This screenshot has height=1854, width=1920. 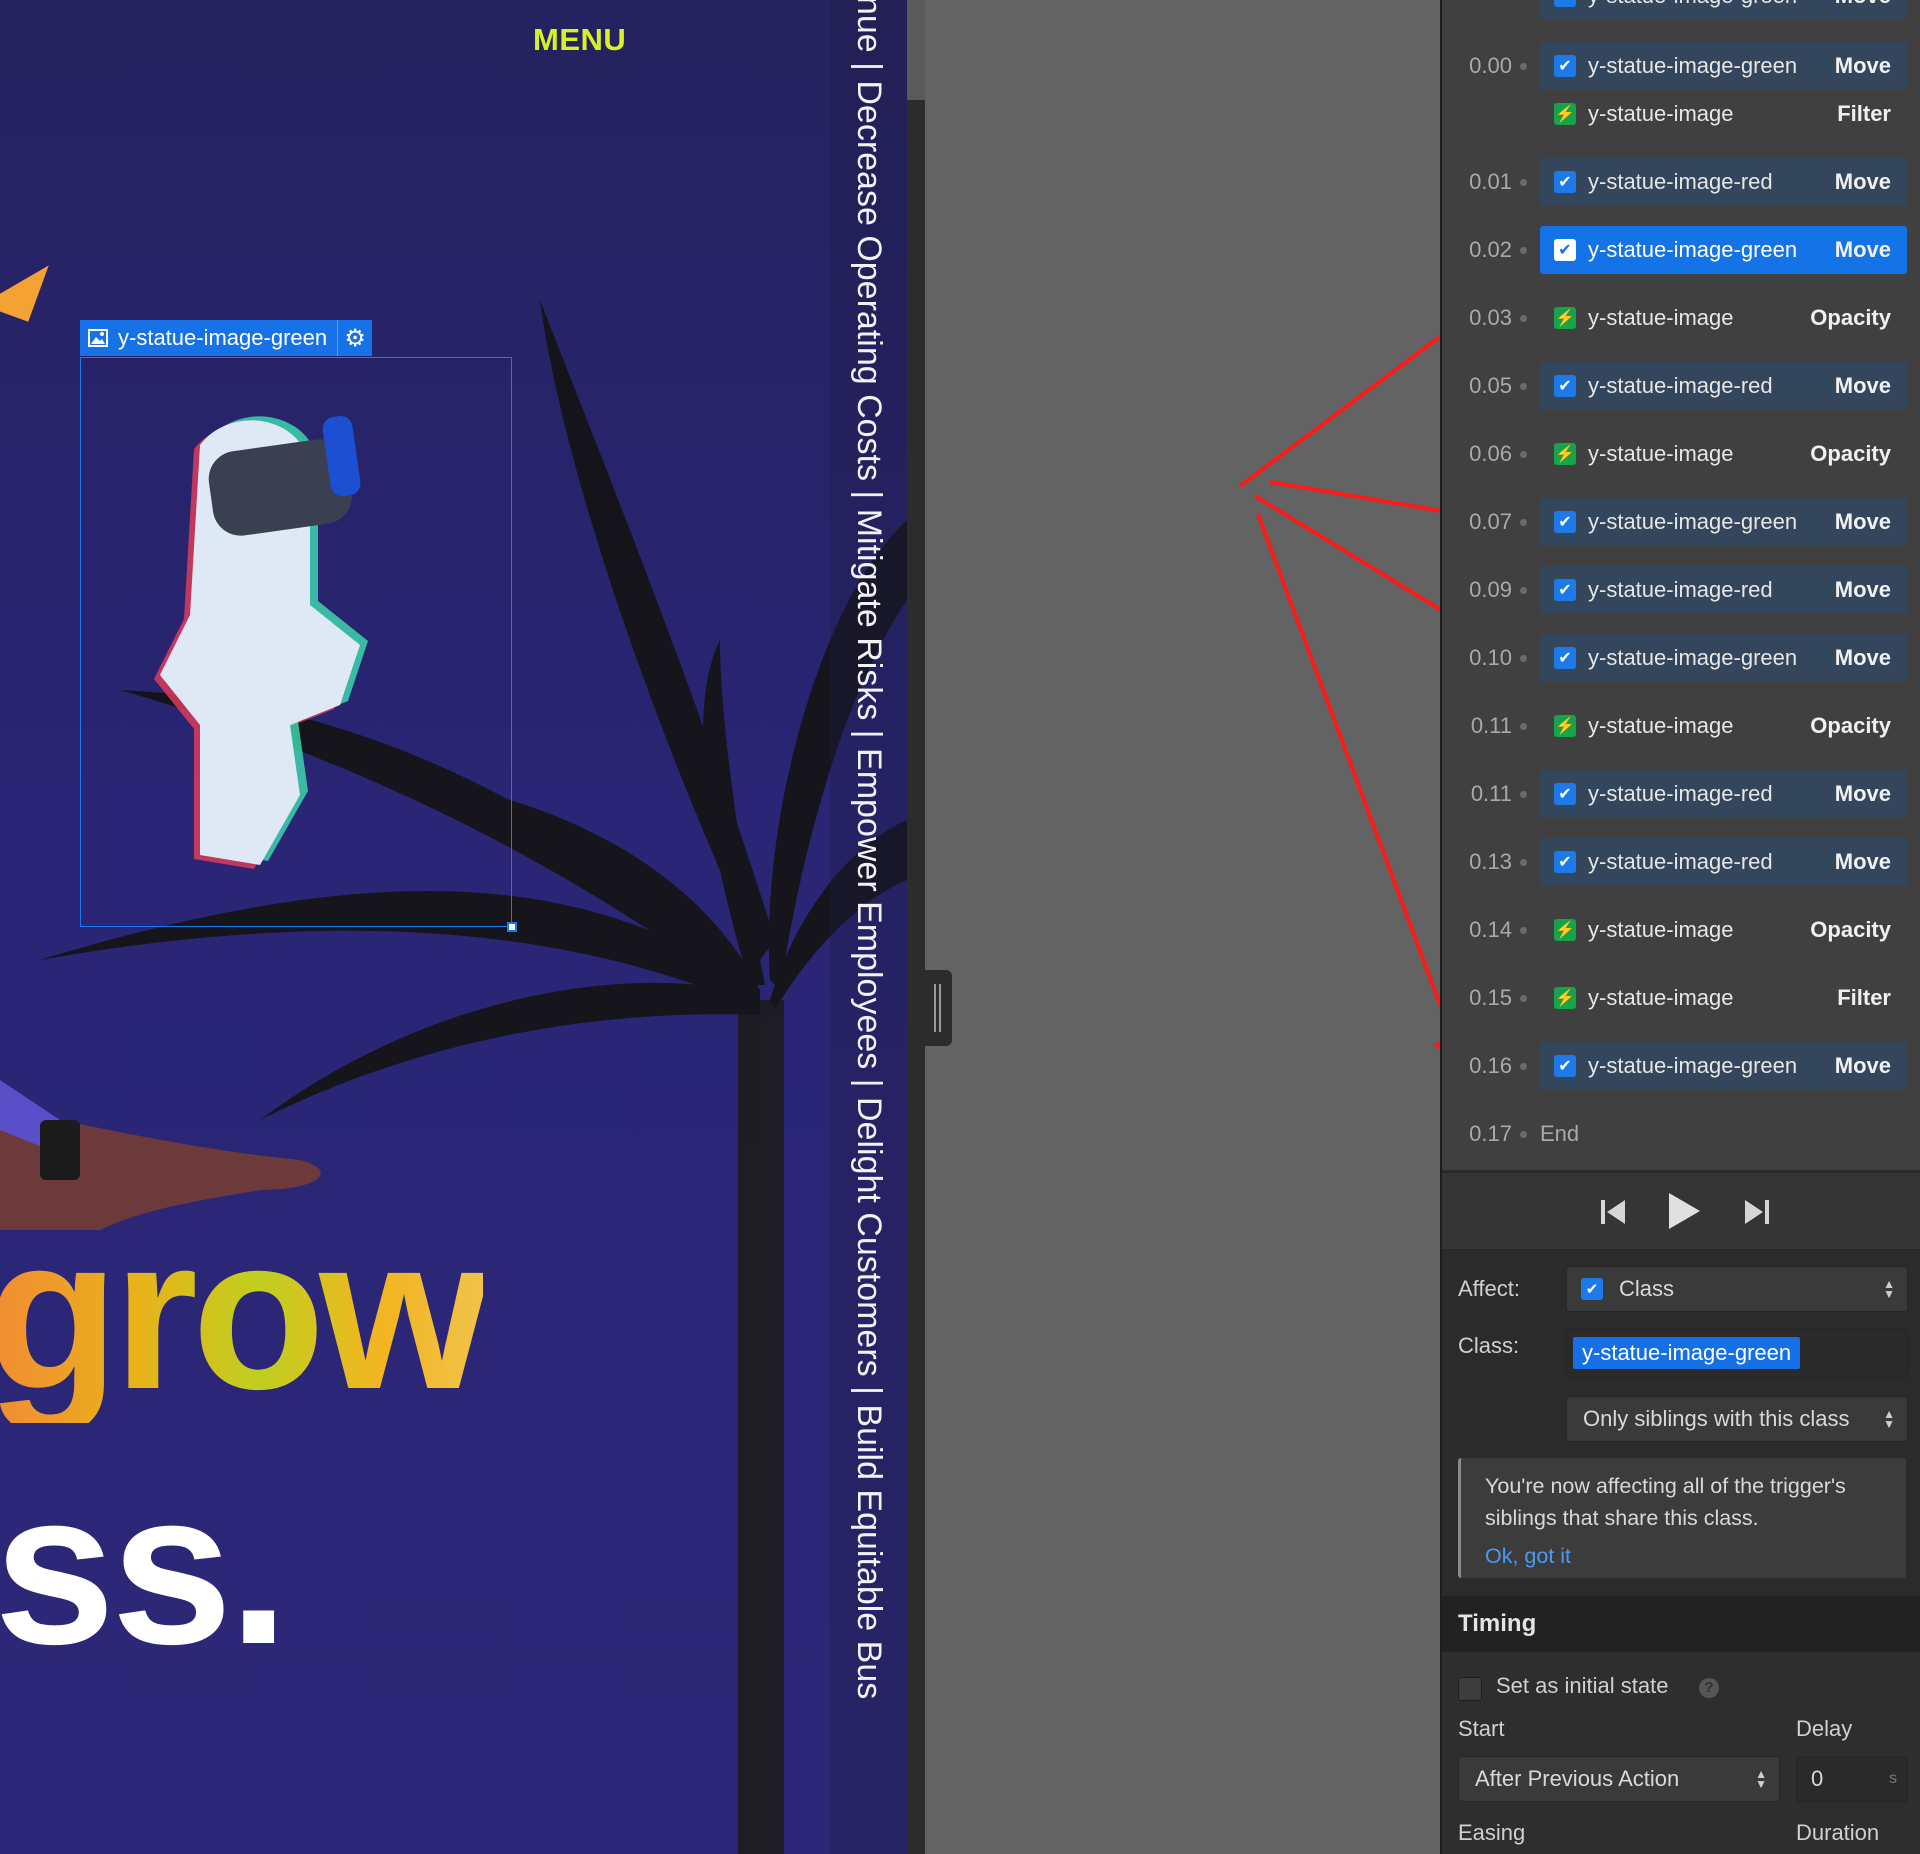 What do you see at coordinates (1647, 1288) in the screenshot?
I see `affect-value: Class` at bounding box center [1647, 1288].